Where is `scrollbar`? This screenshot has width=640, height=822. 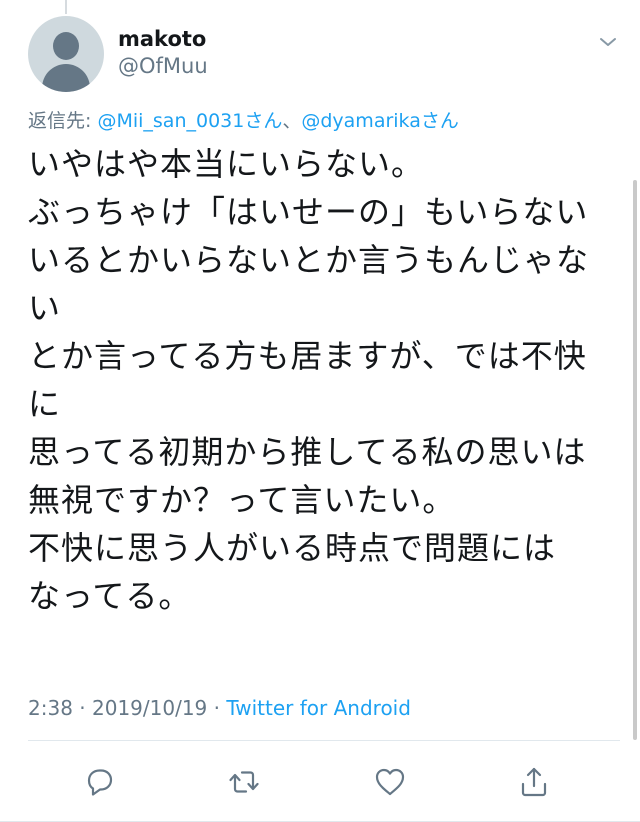 scrollbar is located at coordinates (635, 460).